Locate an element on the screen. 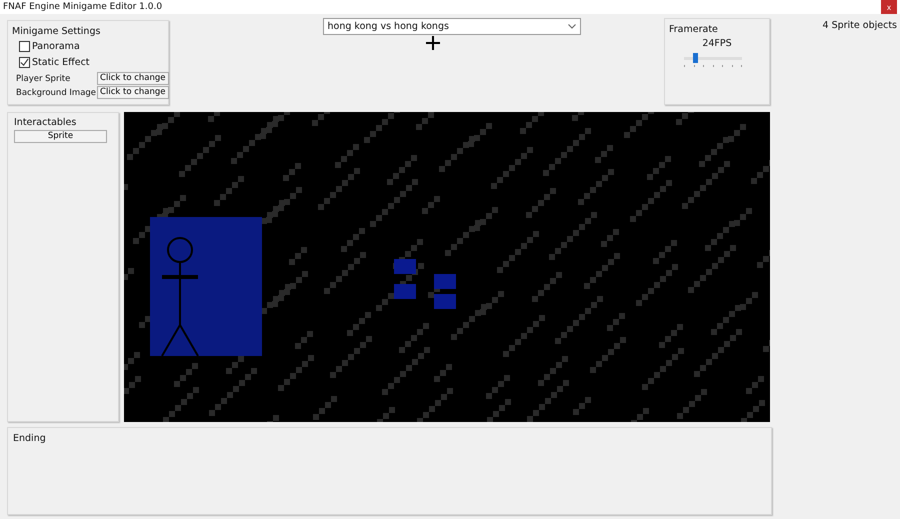  crosshair-cursor-icon is located at coordinates (433, 43).